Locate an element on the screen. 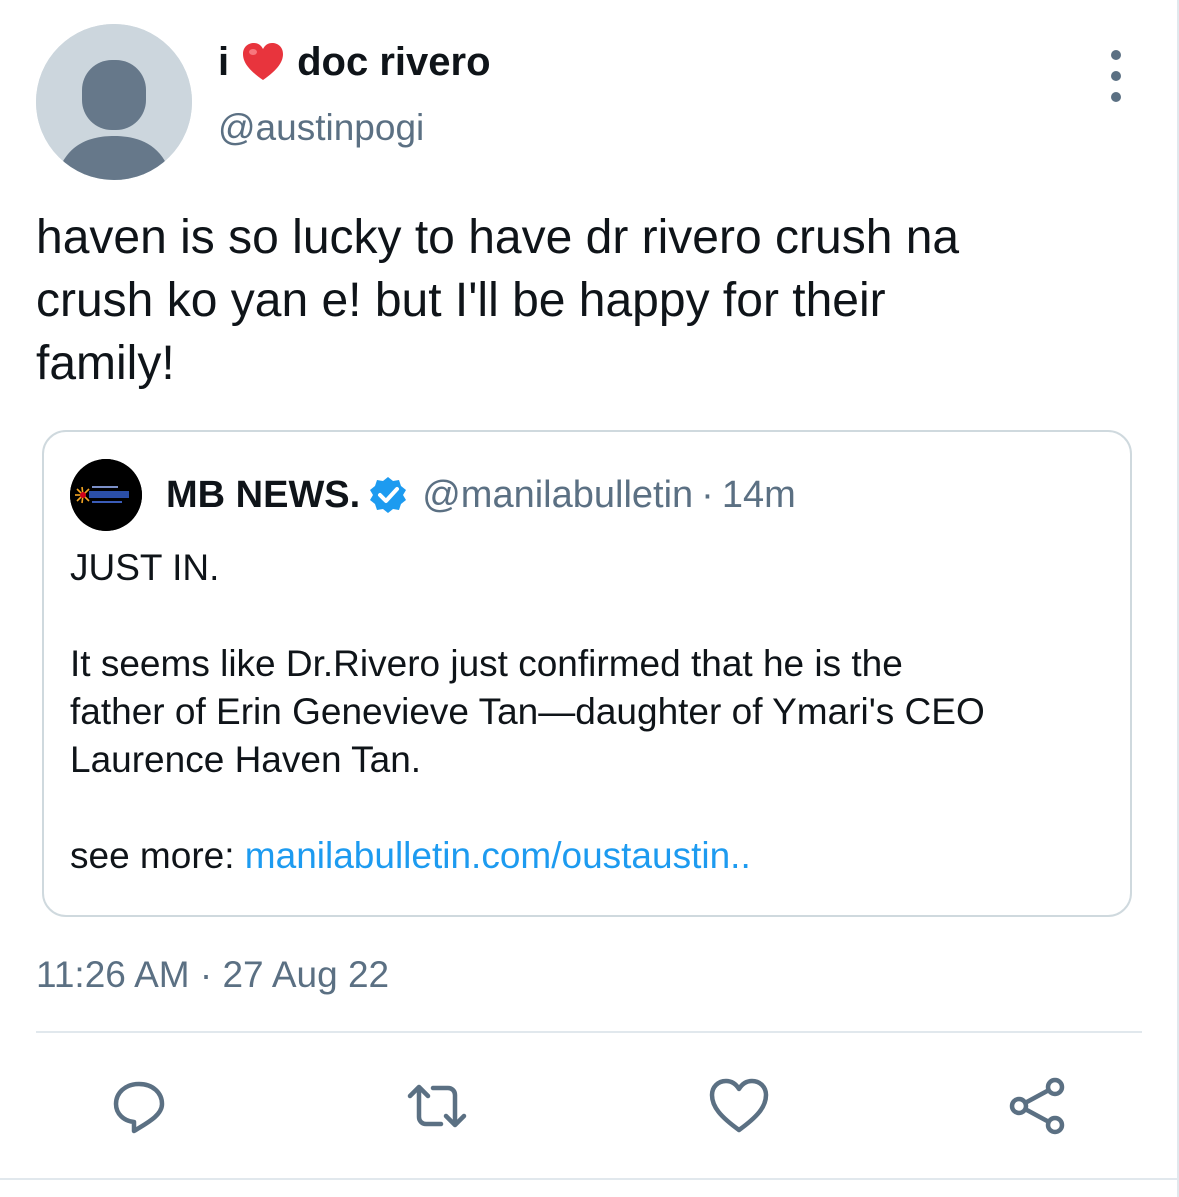 The image size is (1179, 1197). like-icon is located at coordinates (739, 1105).